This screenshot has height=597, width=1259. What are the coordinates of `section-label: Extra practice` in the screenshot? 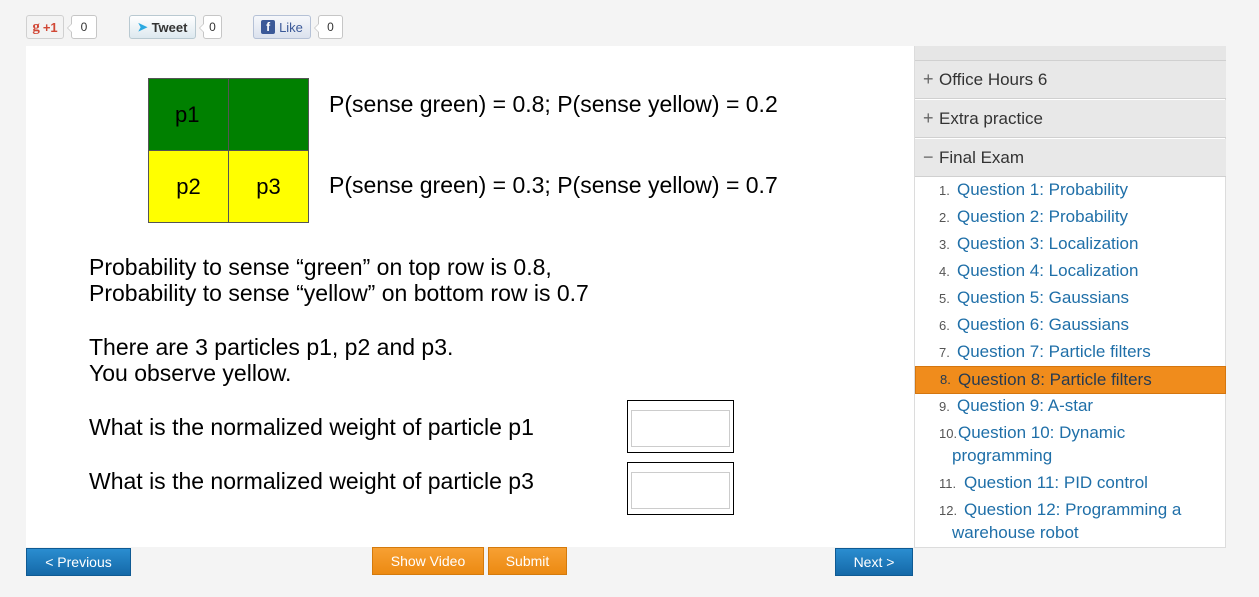 It's located at (991, 118).